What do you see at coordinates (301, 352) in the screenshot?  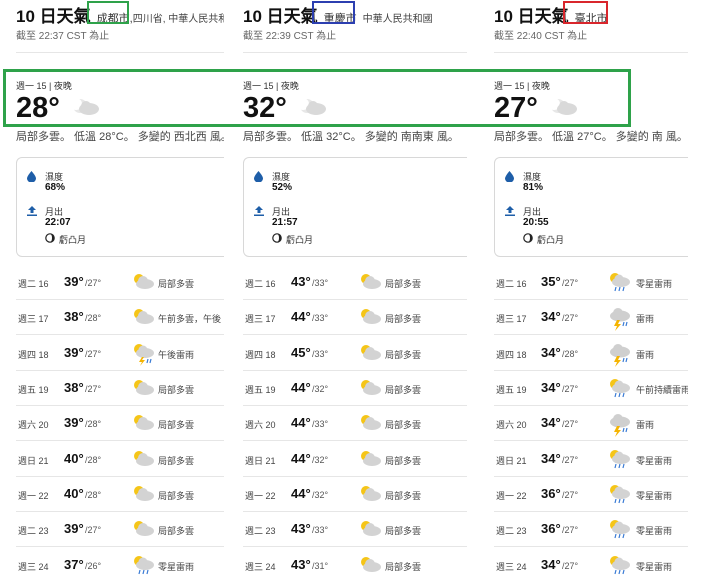 I see `forecast-high: 45°` at bounding box center [301, 352].